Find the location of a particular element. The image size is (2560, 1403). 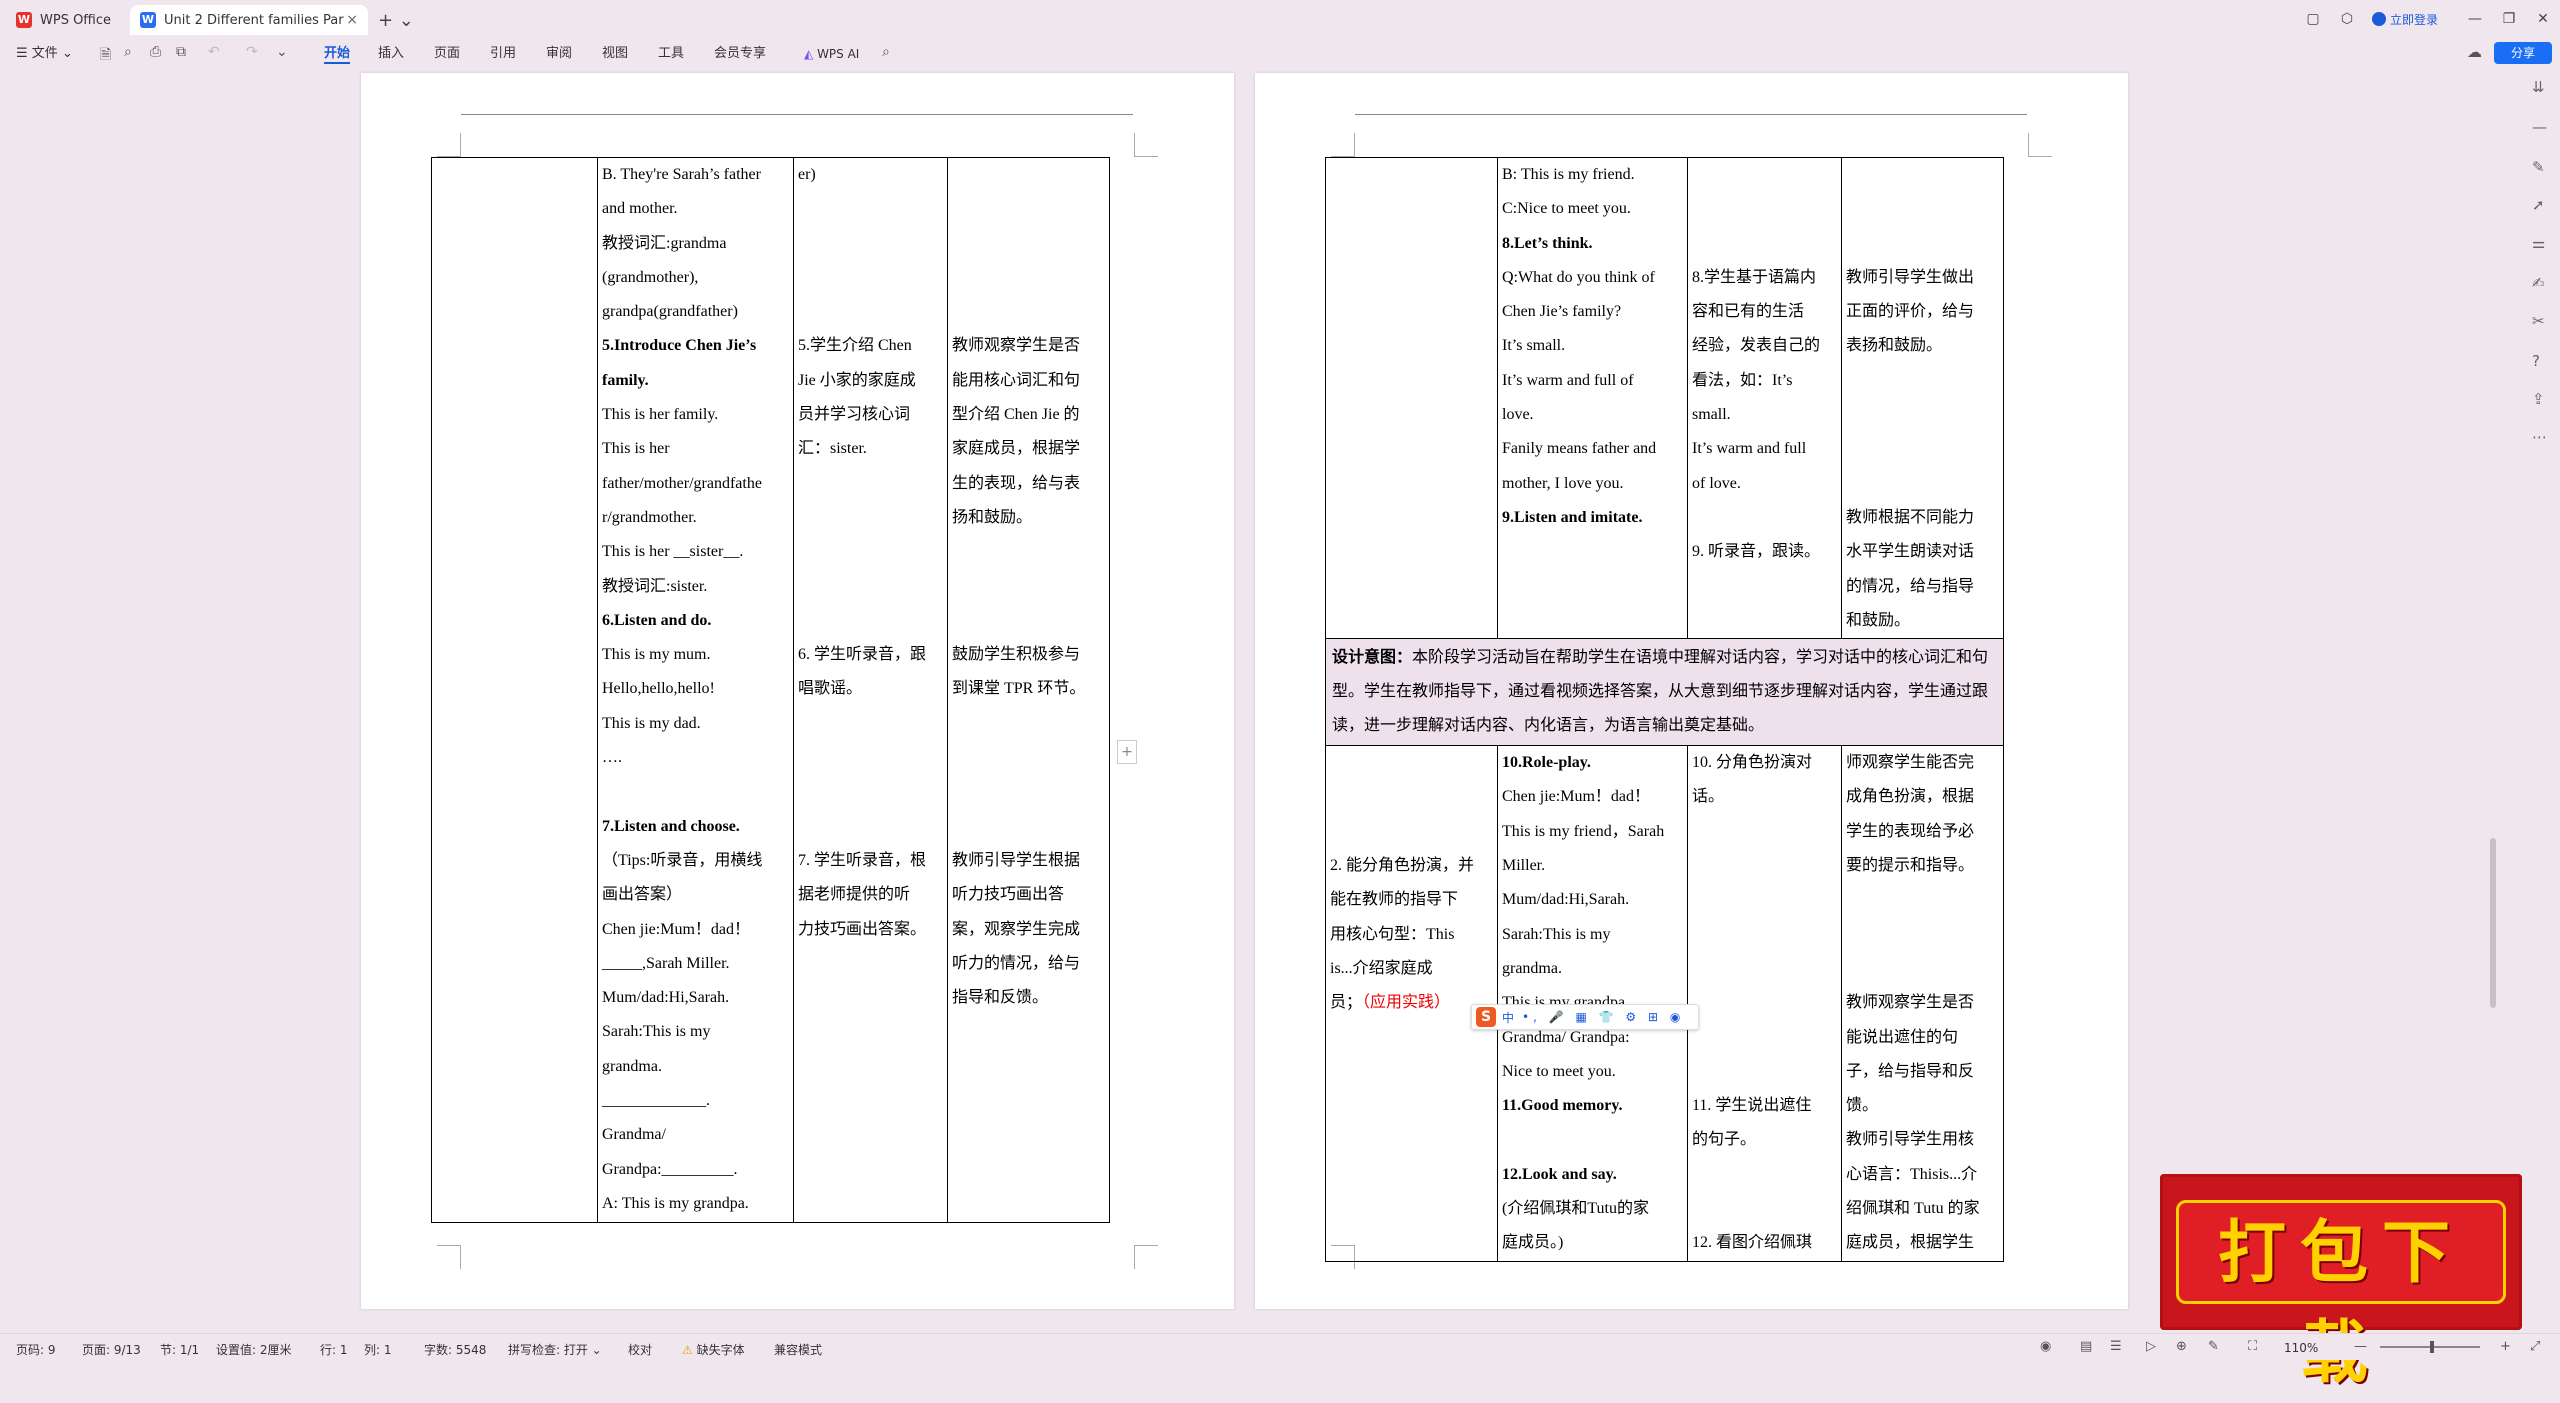

cloud-sync-icon: ☁ is located at coordinates (2474, 52).